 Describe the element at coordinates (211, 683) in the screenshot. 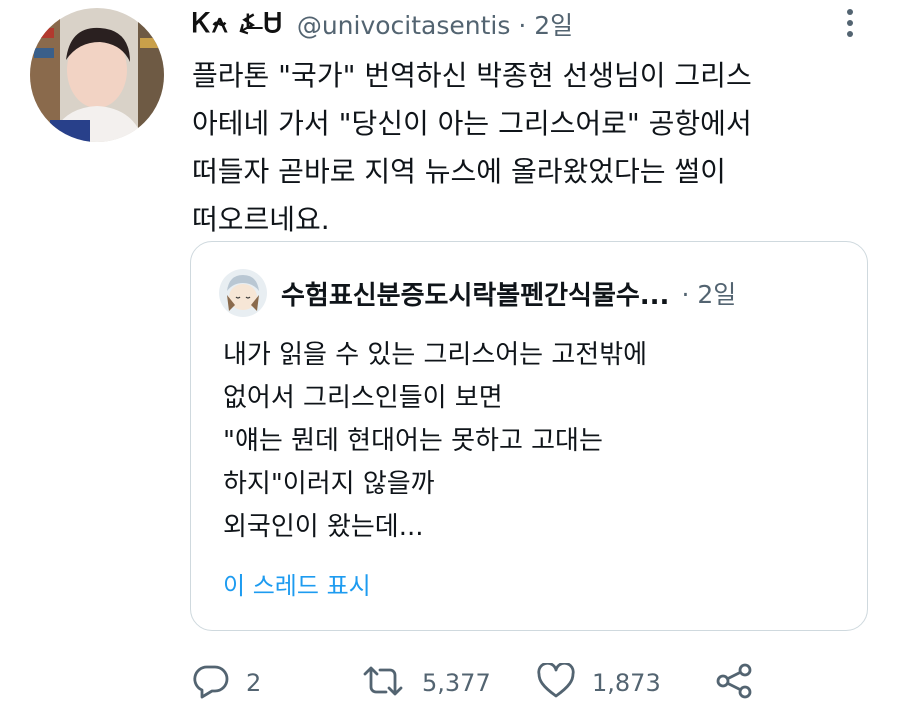

I see `reply-icon` at that location.